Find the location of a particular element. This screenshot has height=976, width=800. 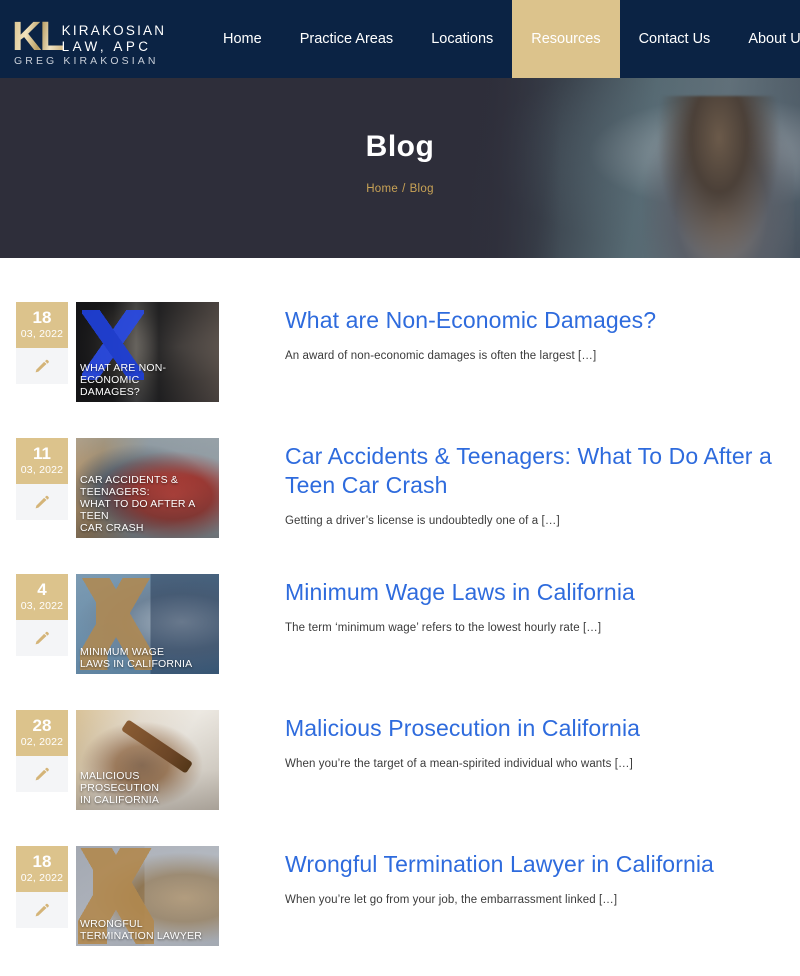

post-date-day: 4 is located at coordinates (42, 589).